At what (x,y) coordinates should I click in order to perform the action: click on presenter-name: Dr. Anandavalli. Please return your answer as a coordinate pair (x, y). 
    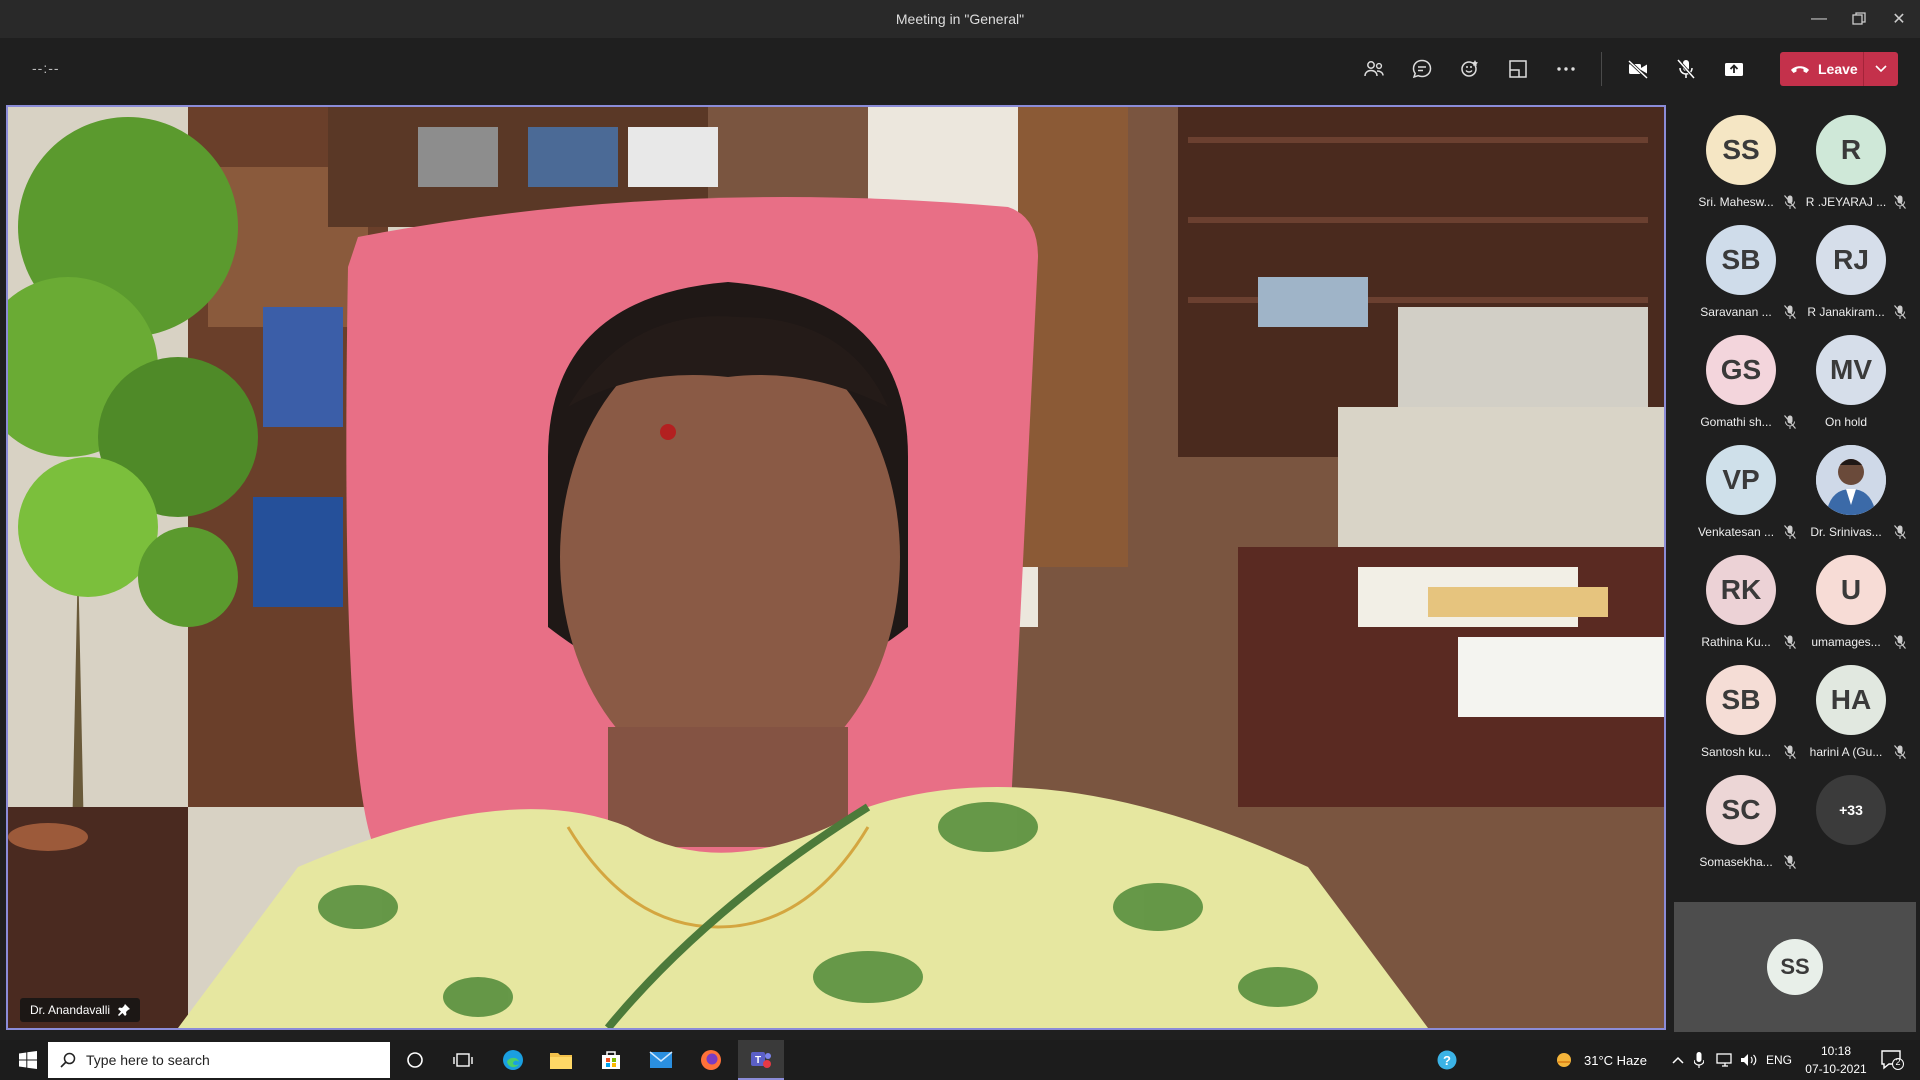
    Looking at the image, I should click on (70, 1010).